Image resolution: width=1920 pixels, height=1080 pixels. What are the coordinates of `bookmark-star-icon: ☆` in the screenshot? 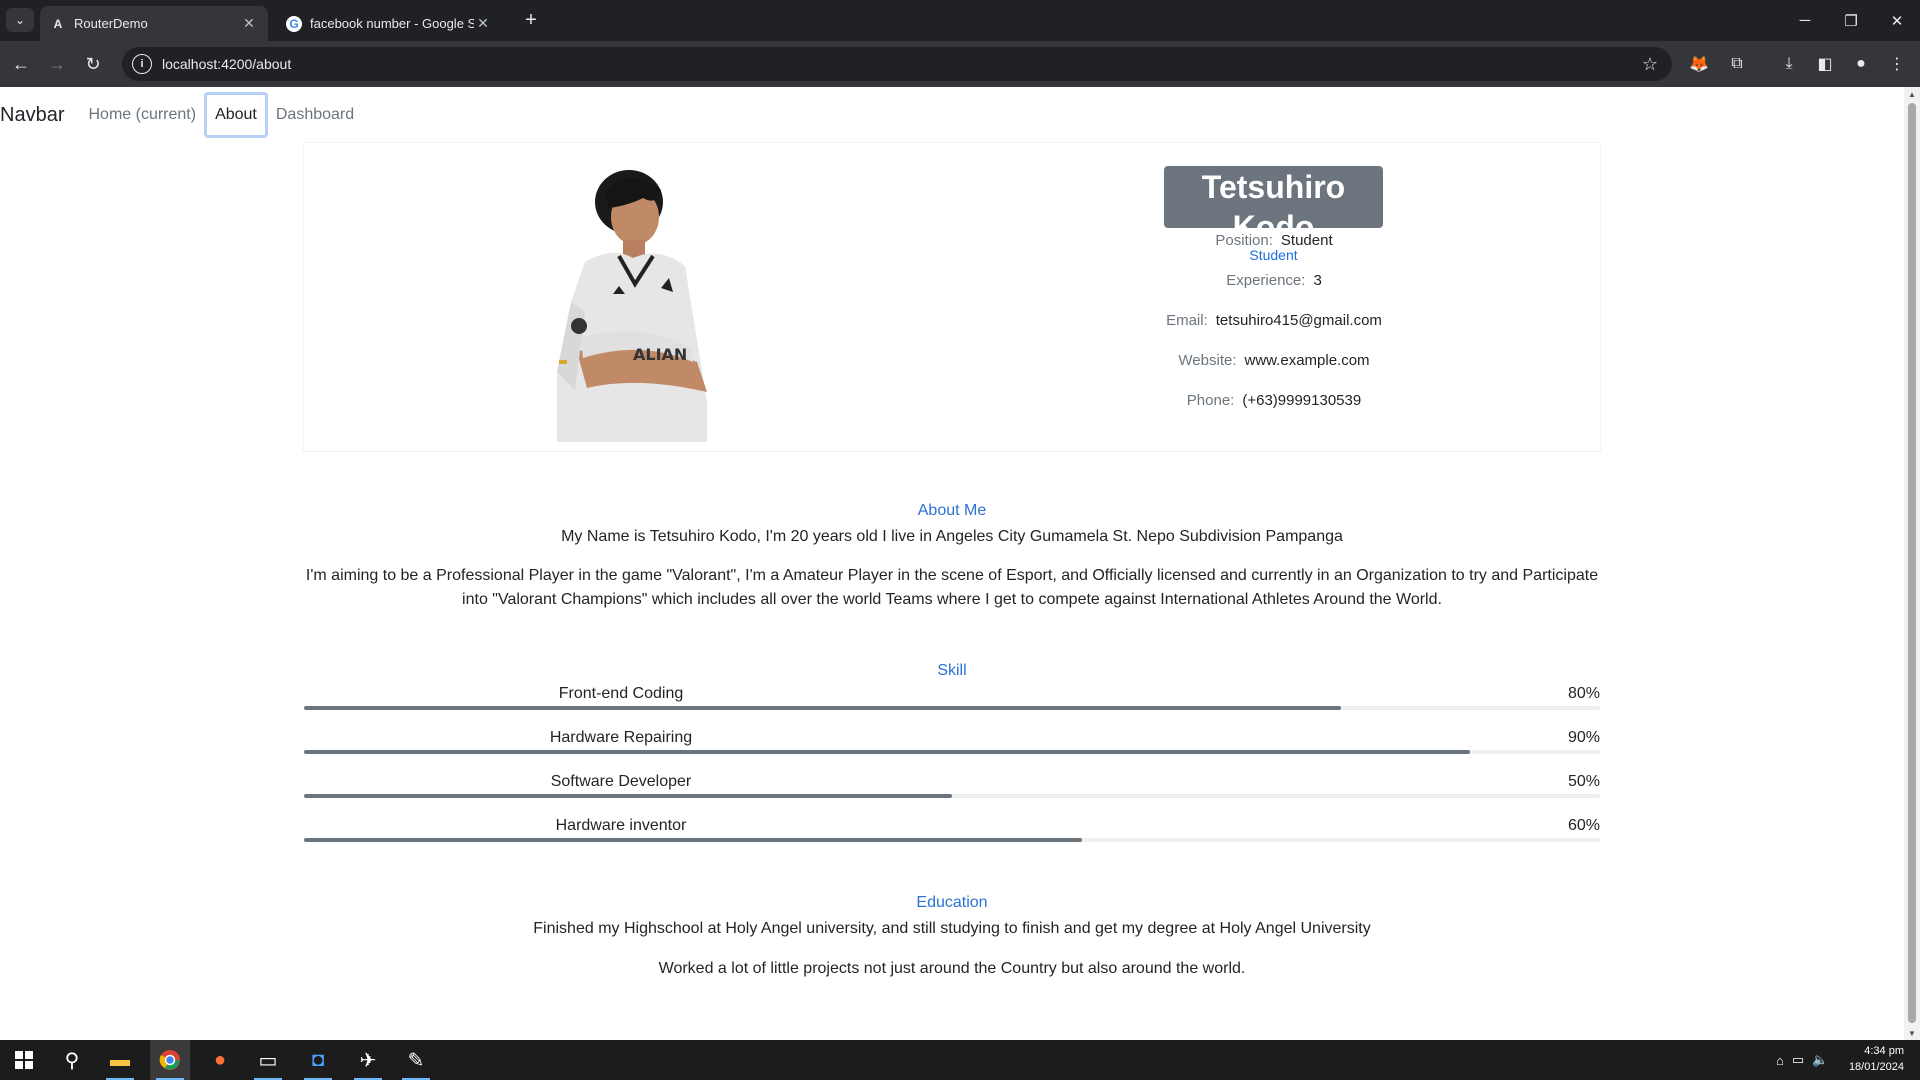 It's located at (1650, 64).